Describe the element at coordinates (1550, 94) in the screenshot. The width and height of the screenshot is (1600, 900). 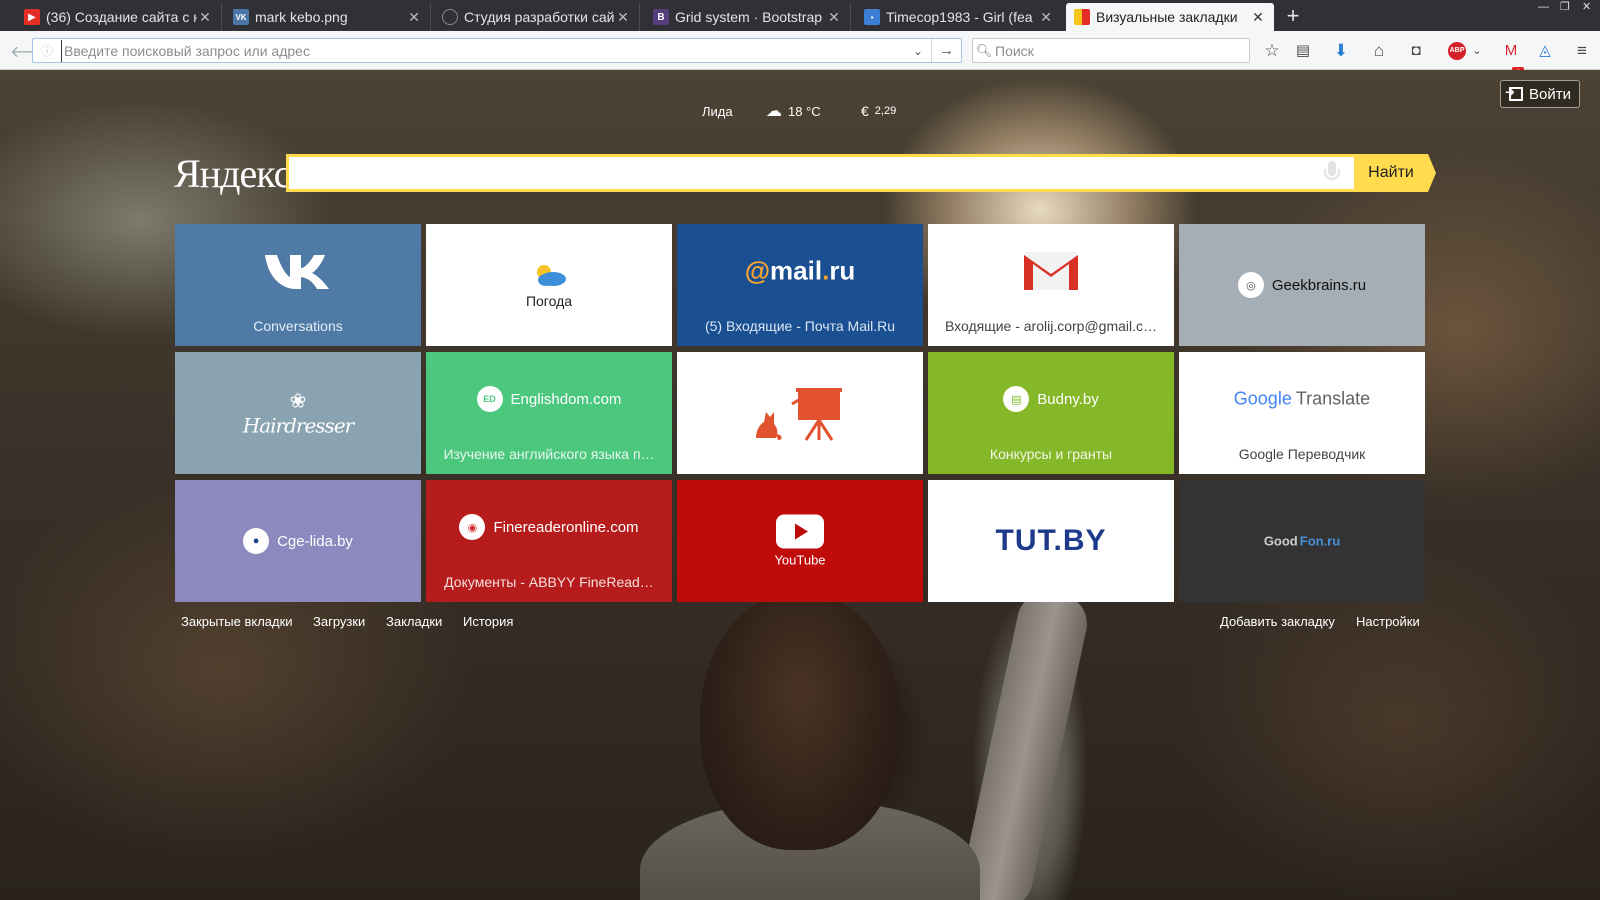
I see `login-label: Войти` at that location.